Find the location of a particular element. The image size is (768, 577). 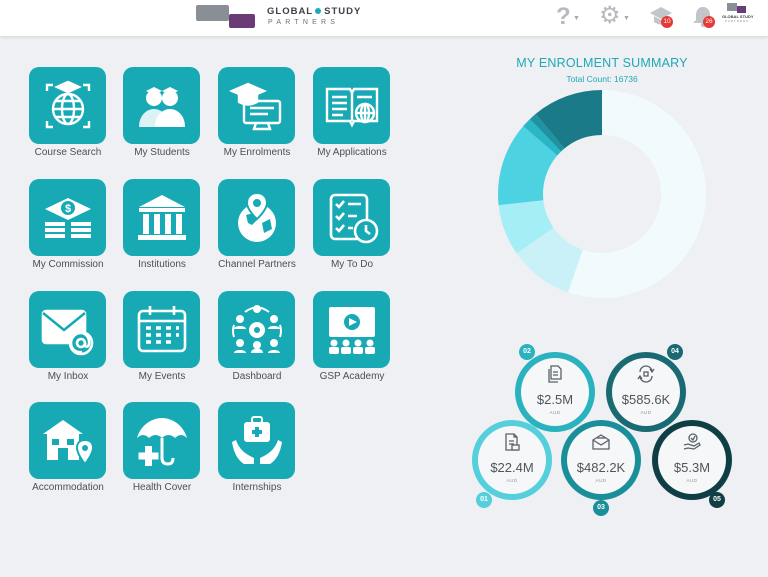

settings-menu-button: ⚙ ▼ is located at coordinates (616, 16).